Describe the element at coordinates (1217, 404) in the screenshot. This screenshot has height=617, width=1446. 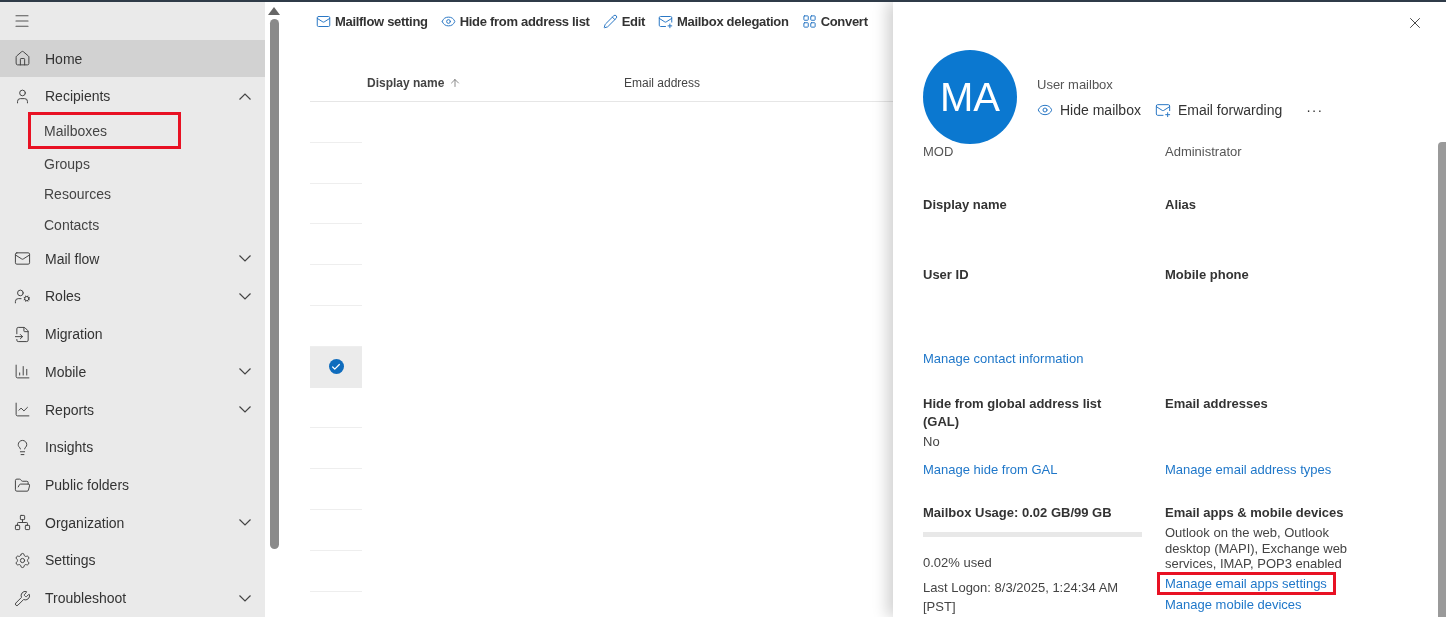
I see `section-label: Email addresses` at that location.